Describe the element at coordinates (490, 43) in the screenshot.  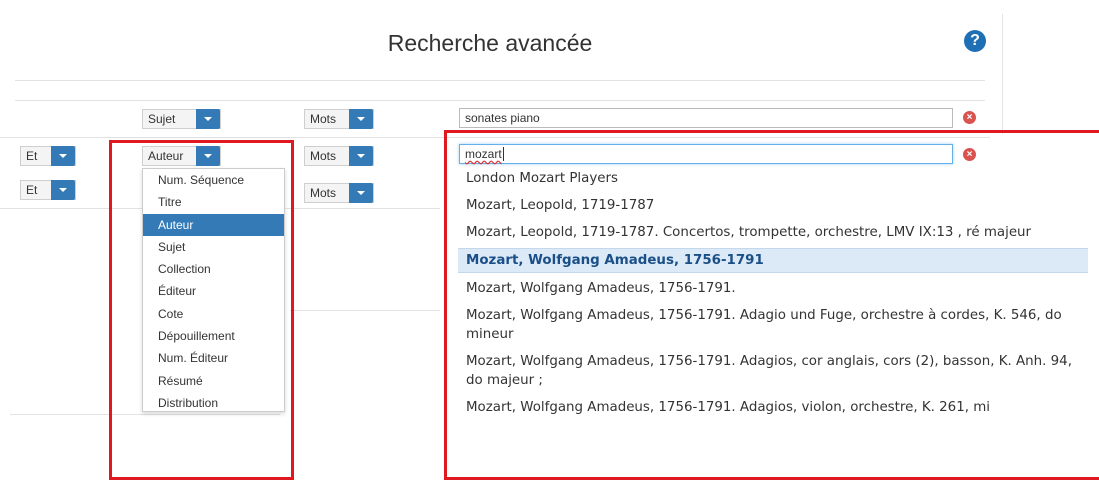
I see `page-title: Recherche avancée` at that location.